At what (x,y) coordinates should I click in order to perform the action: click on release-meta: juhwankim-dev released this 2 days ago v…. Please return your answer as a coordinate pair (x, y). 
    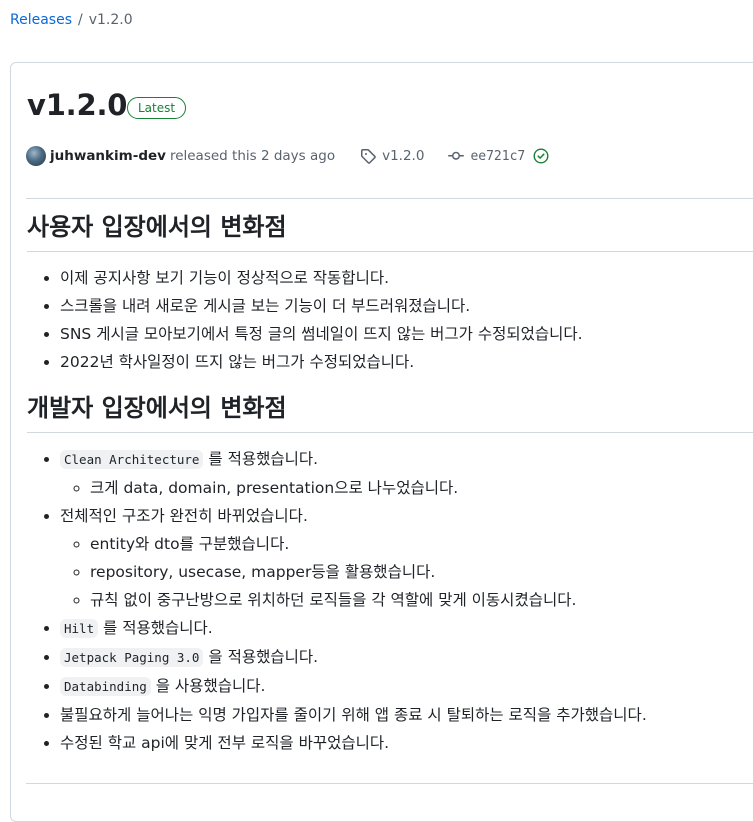
    Looking at the image, I should click on (287, 156).